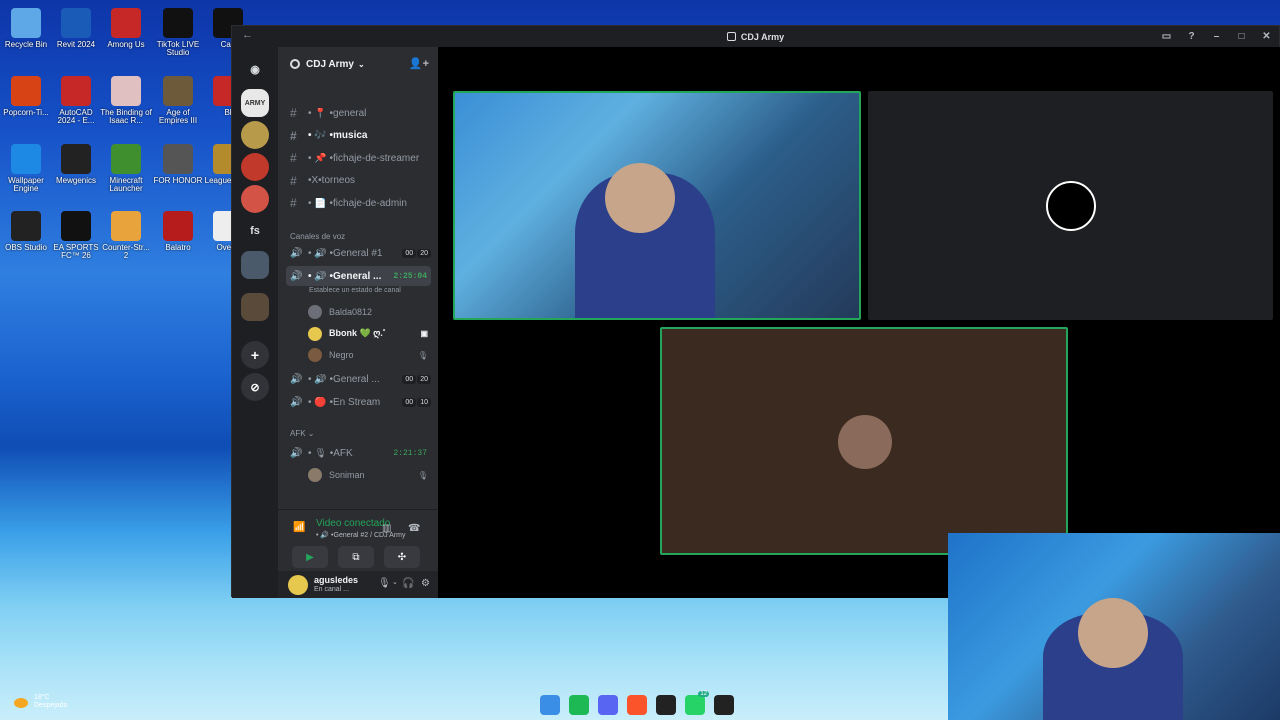 This screenshot has height=720, width=1280. I want to click on headset-icon: 🎧, so click(408, 583).